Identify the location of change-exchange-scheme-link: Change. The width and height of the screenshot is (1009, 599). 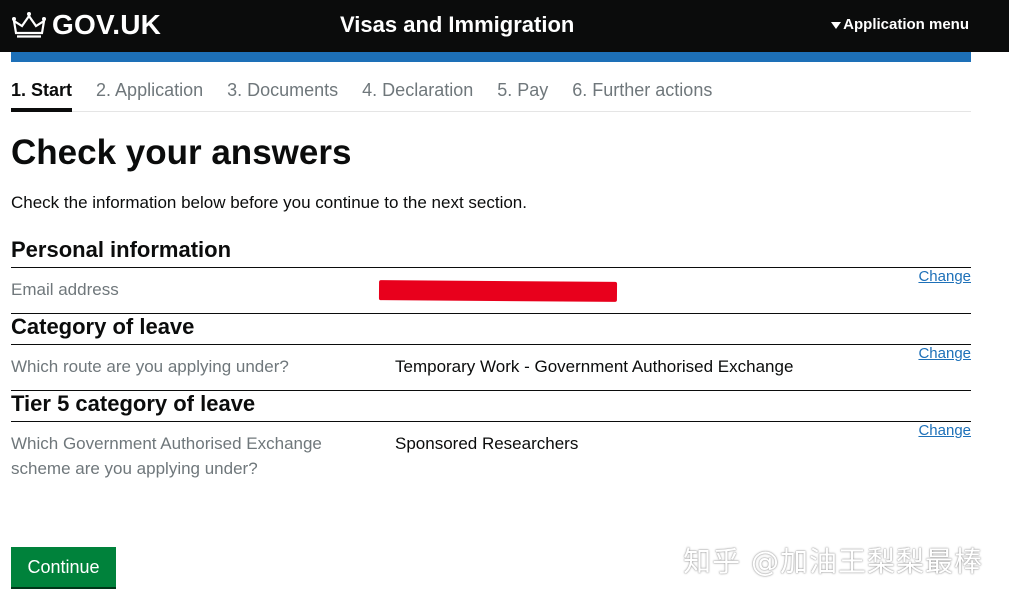
(944, 431).